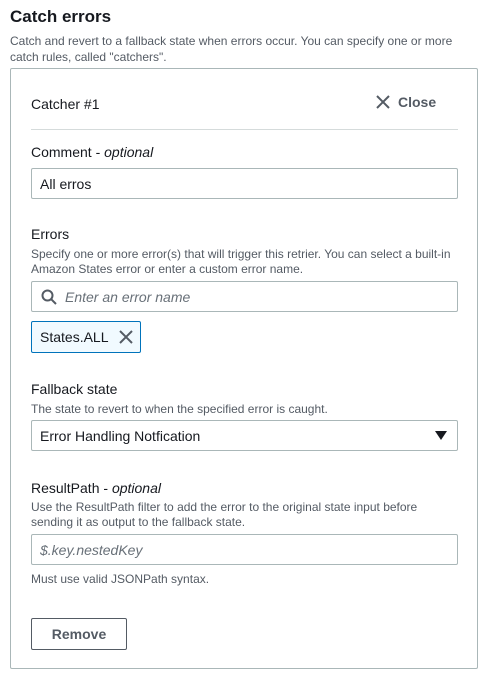  I want to click on resultpath-label-text: ResultPath, so click(65, 488).